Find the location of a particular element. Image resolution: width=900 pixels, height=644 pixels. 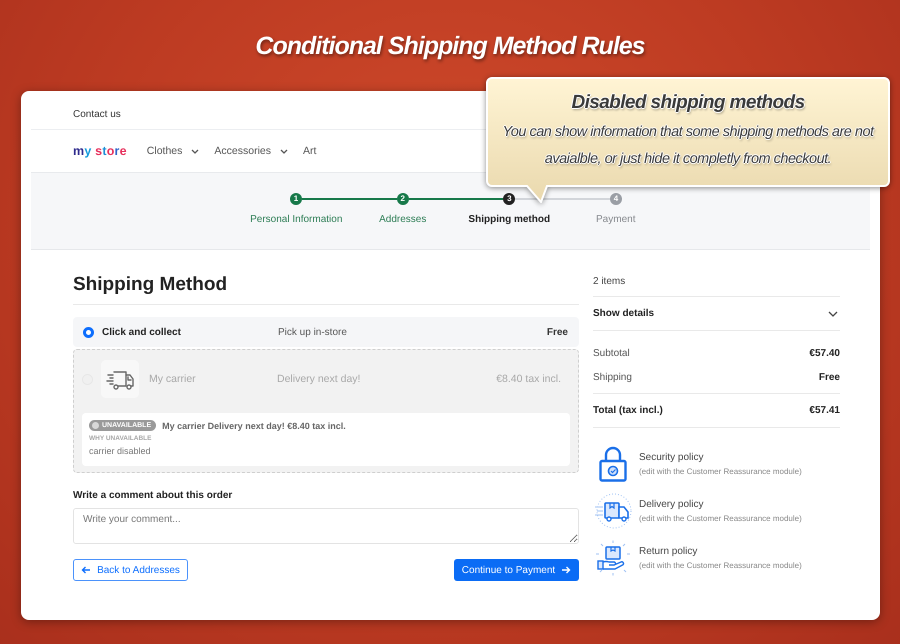

shipping-option: Click and collect Pick up in-store Free is located at coordinates (326, 332).